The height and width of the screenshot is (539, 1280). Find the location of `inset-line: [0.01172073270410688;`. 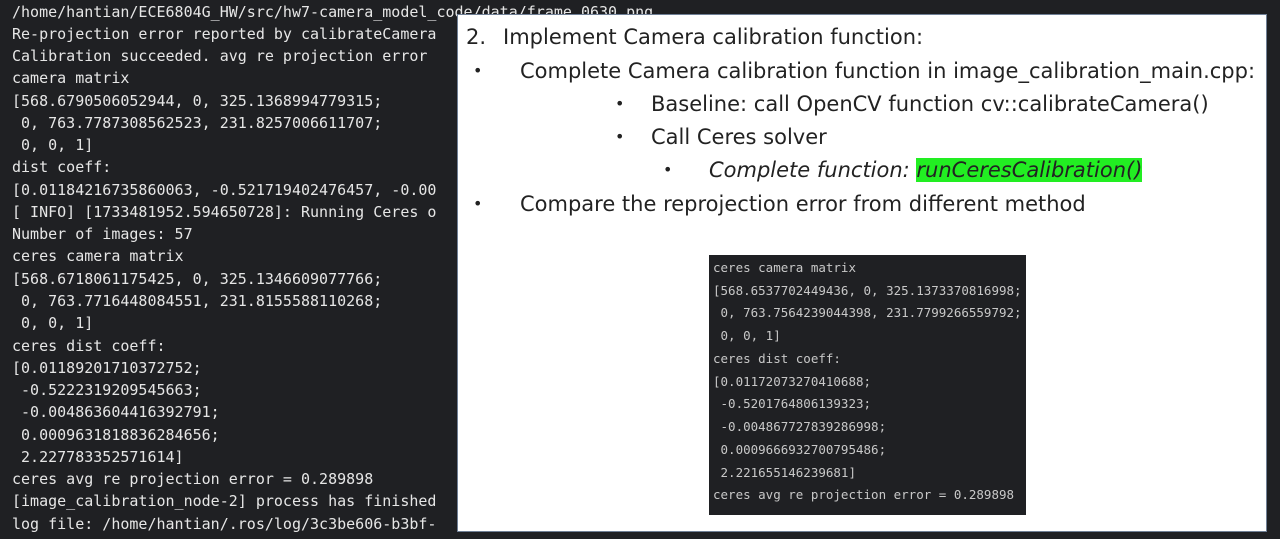

inset-line: [0.01172073270410688; is located at coordinates (792, 381).